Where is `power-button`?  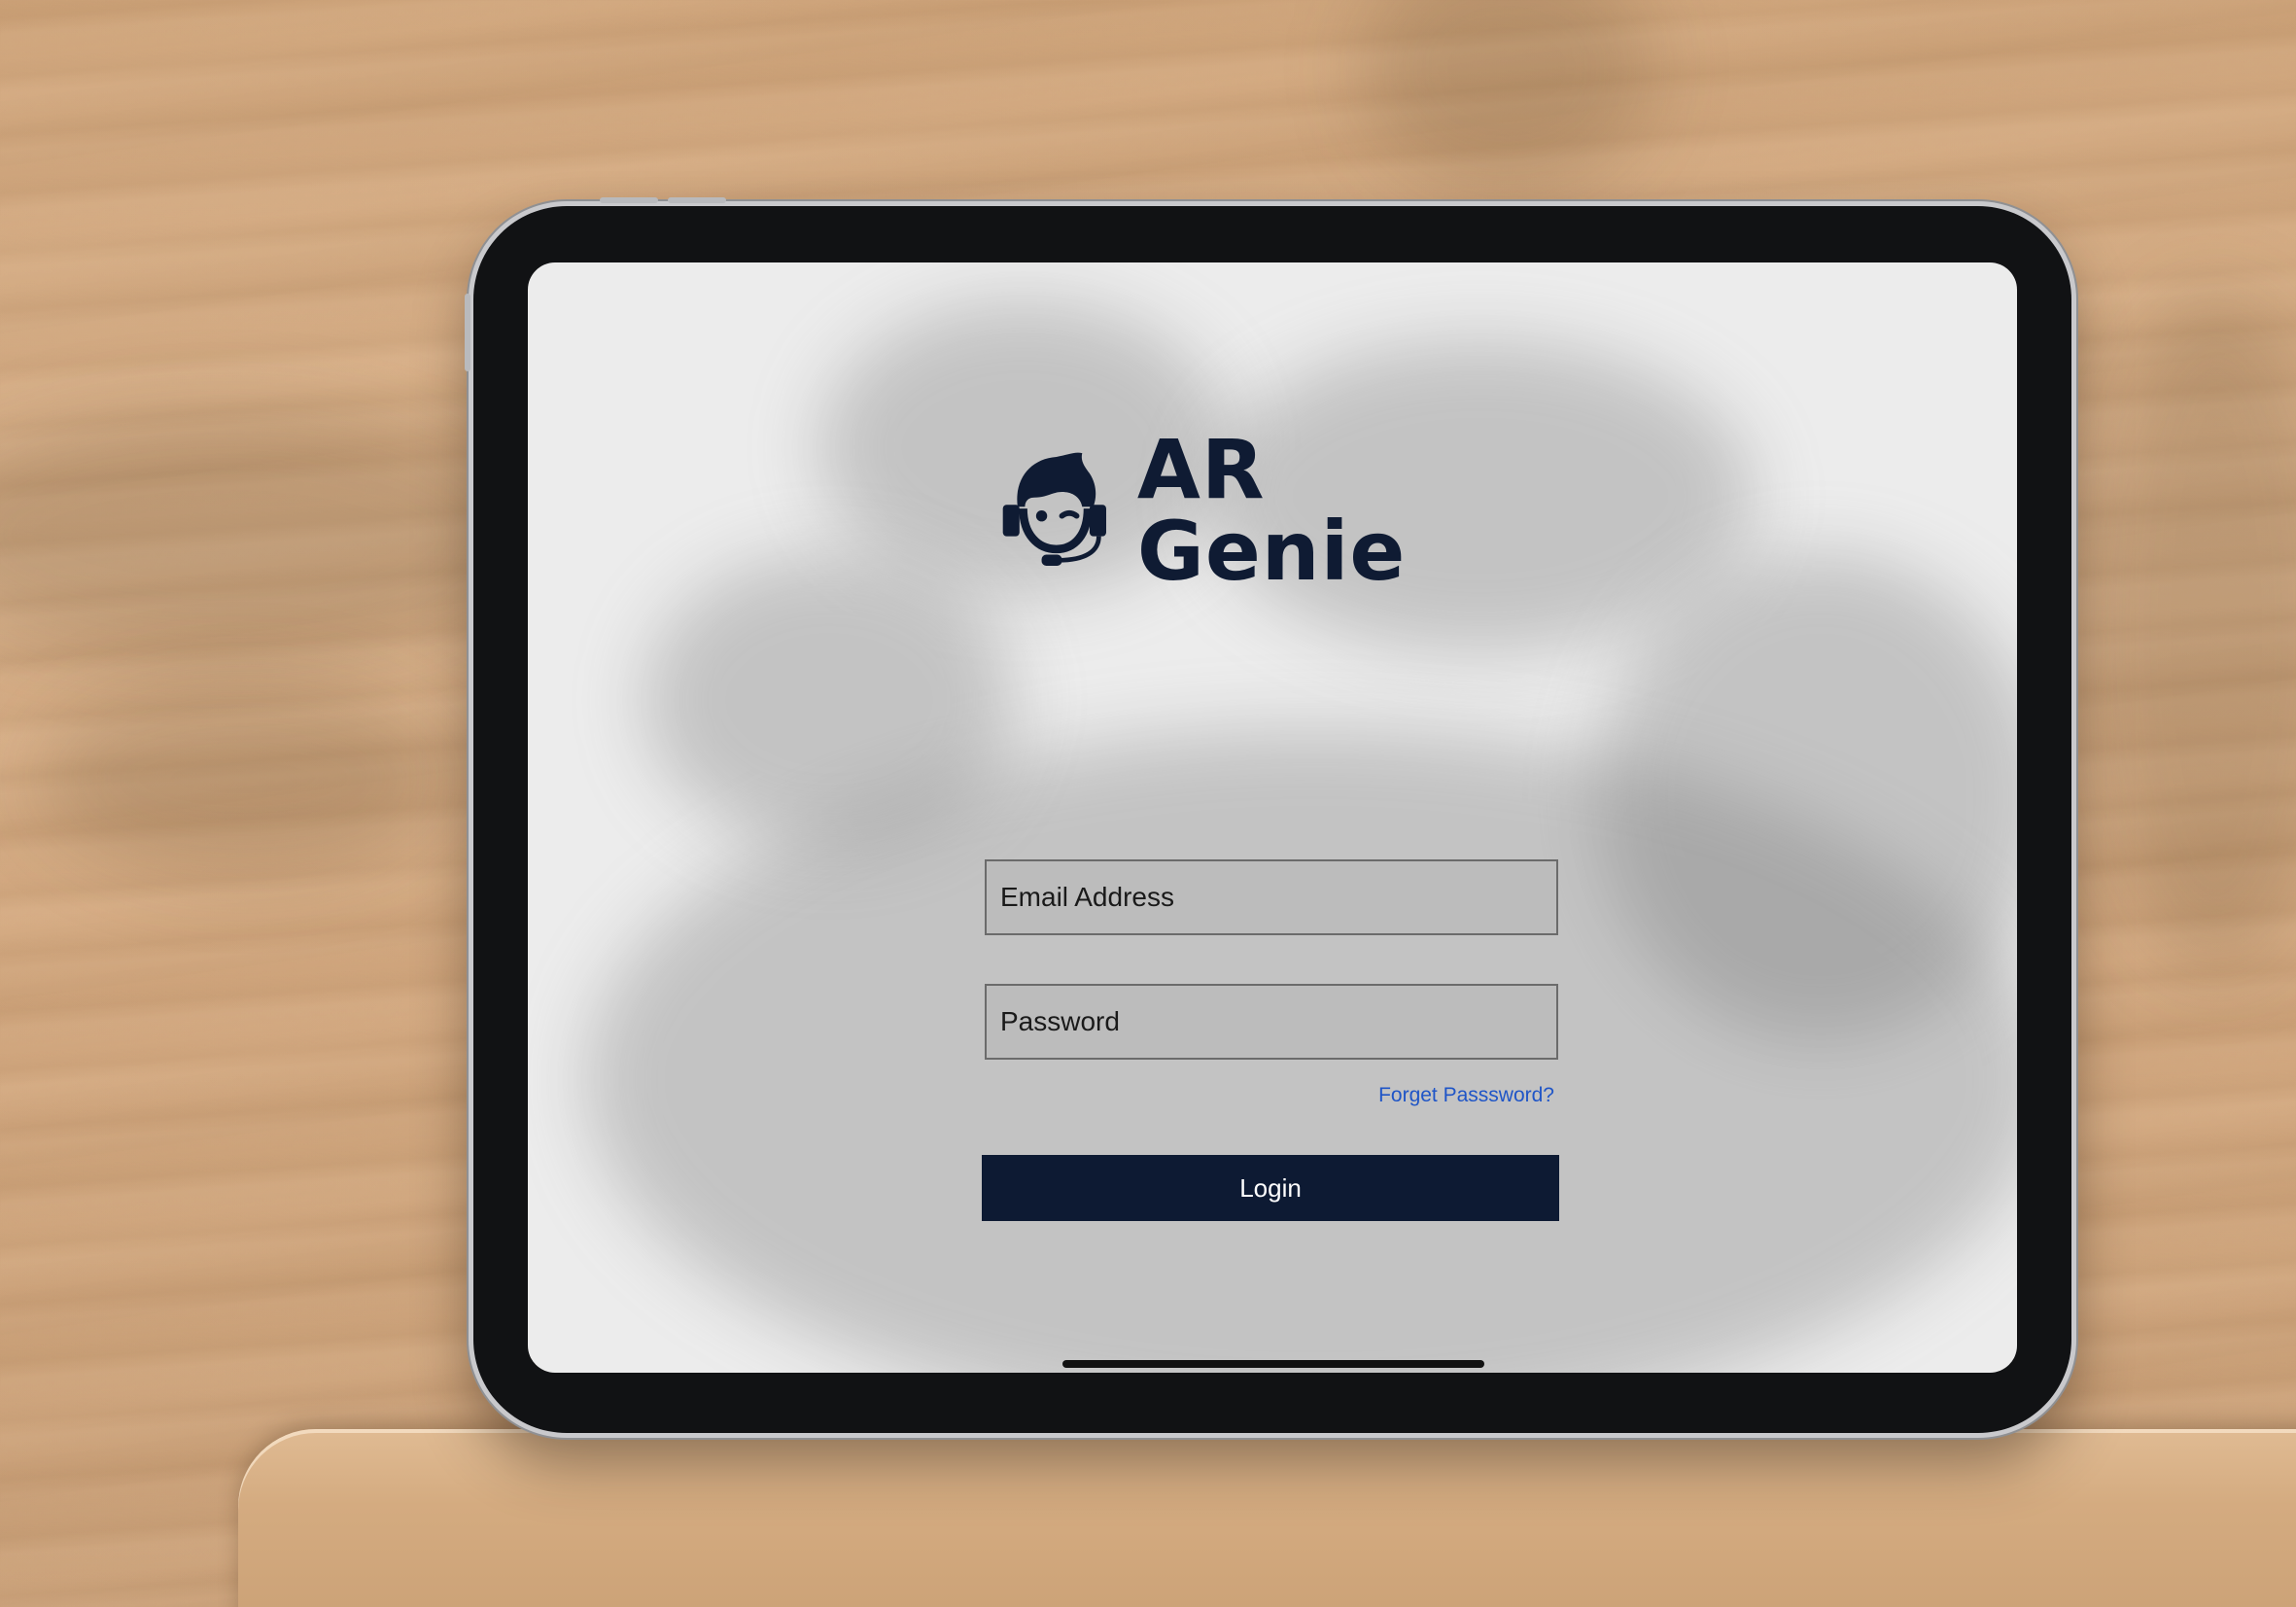 power-button is located at coordinates (467, 332).